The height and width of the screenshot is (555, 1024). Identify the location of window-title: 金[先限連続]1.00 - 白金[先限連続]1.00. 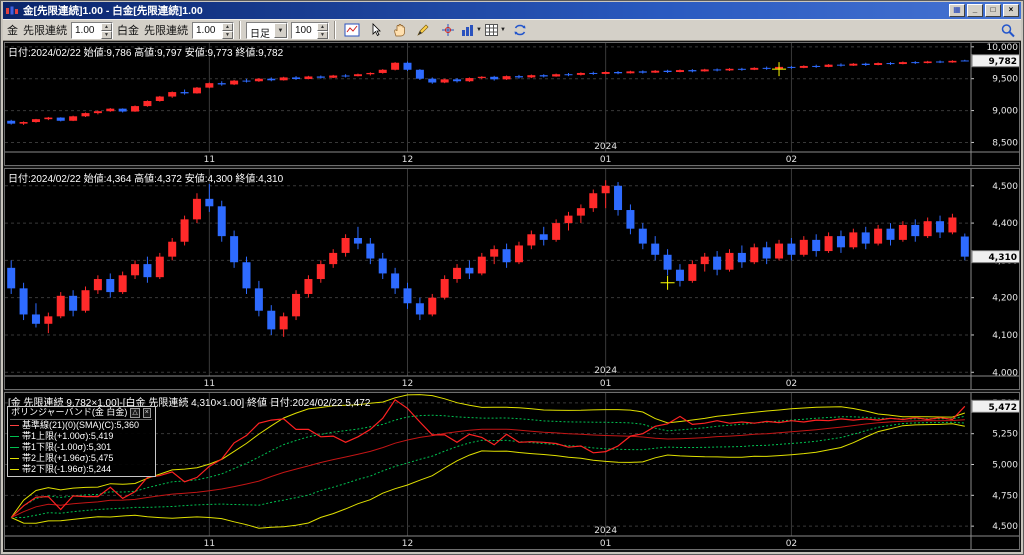
(113, 11).